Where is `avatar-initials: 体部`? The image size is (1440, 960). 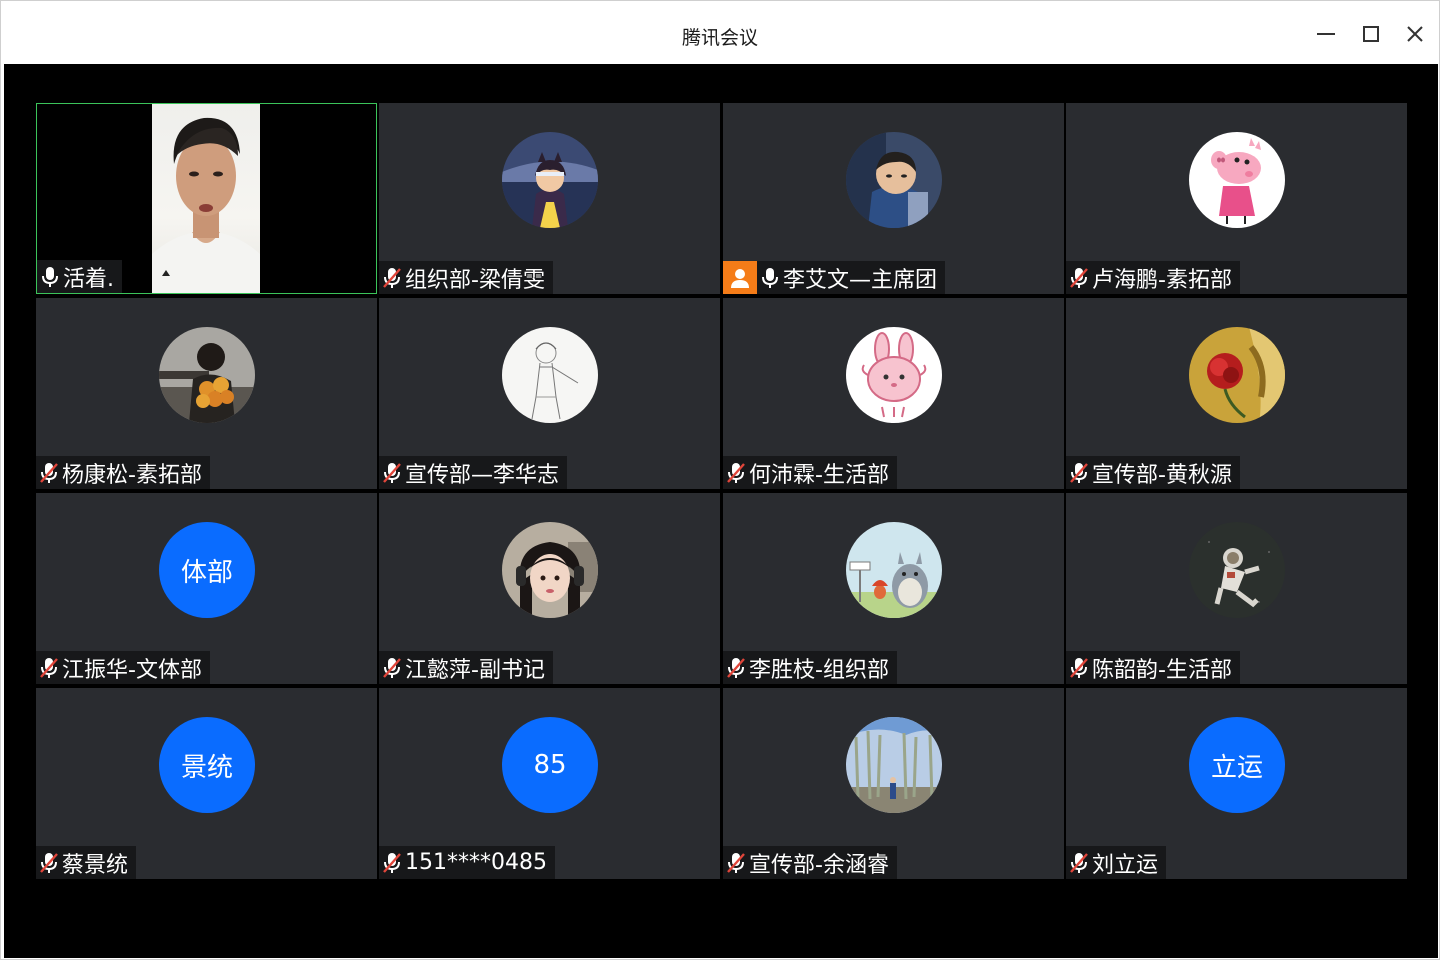 avatar-initials: 体部 is located at coordinates (207, 570).